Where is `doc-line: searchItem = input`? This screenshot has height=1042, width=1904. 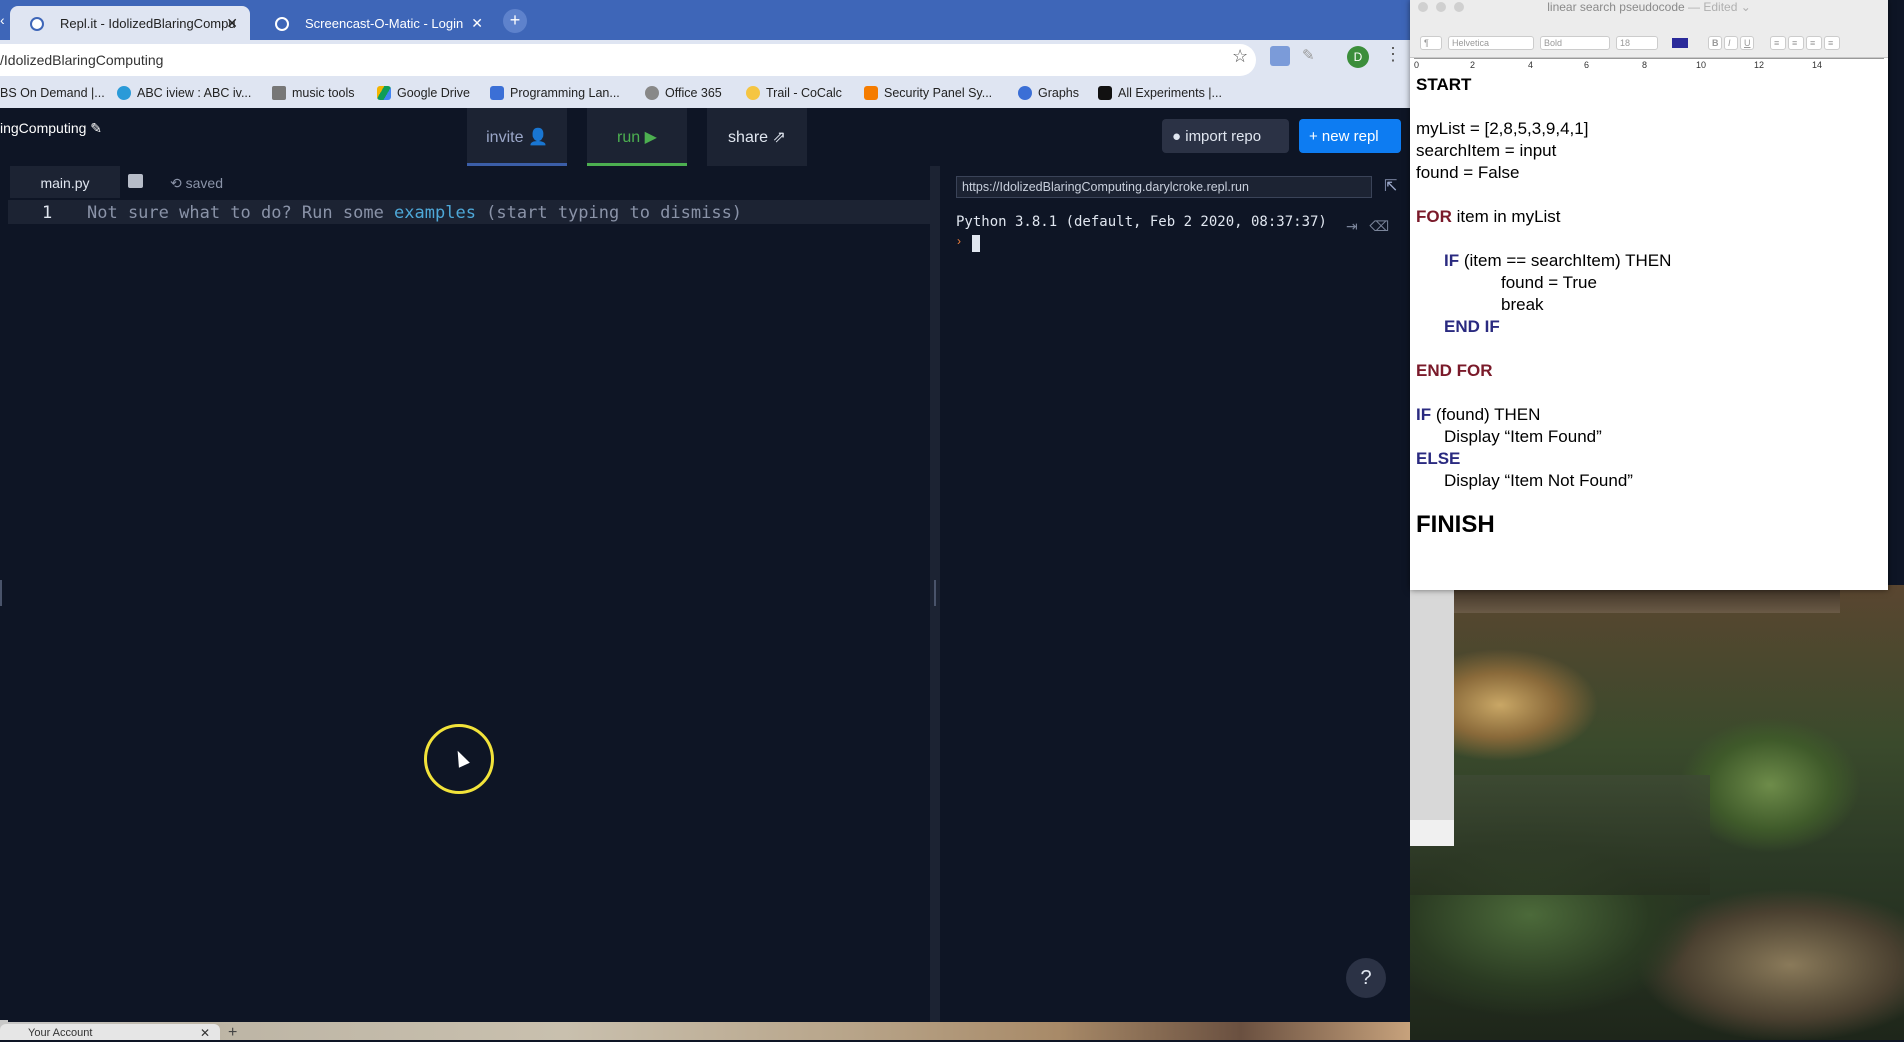
doc-line: searchItem = input is located at coordinates (1486, 150).